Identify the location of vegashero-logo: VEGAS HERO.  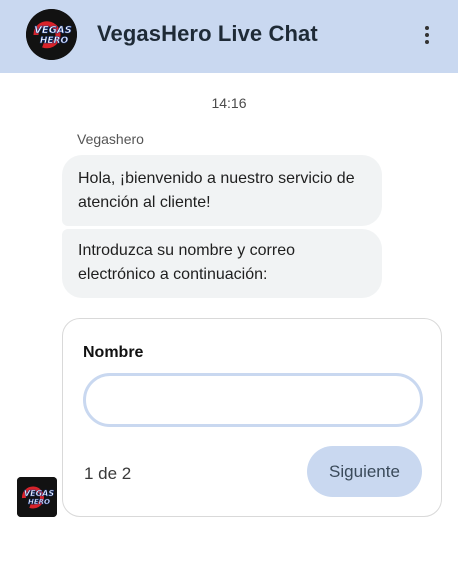
(51, 34).